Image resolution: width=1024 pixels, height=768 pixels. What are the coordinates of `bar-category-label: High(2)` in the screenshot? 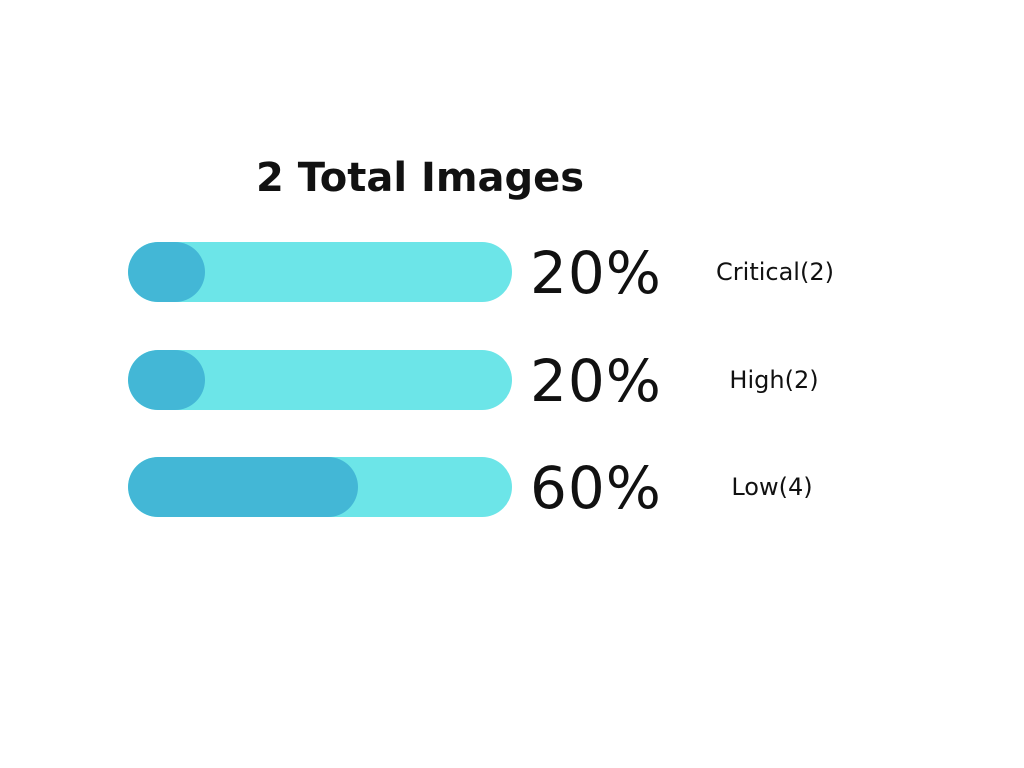 It's located at (774, 380).